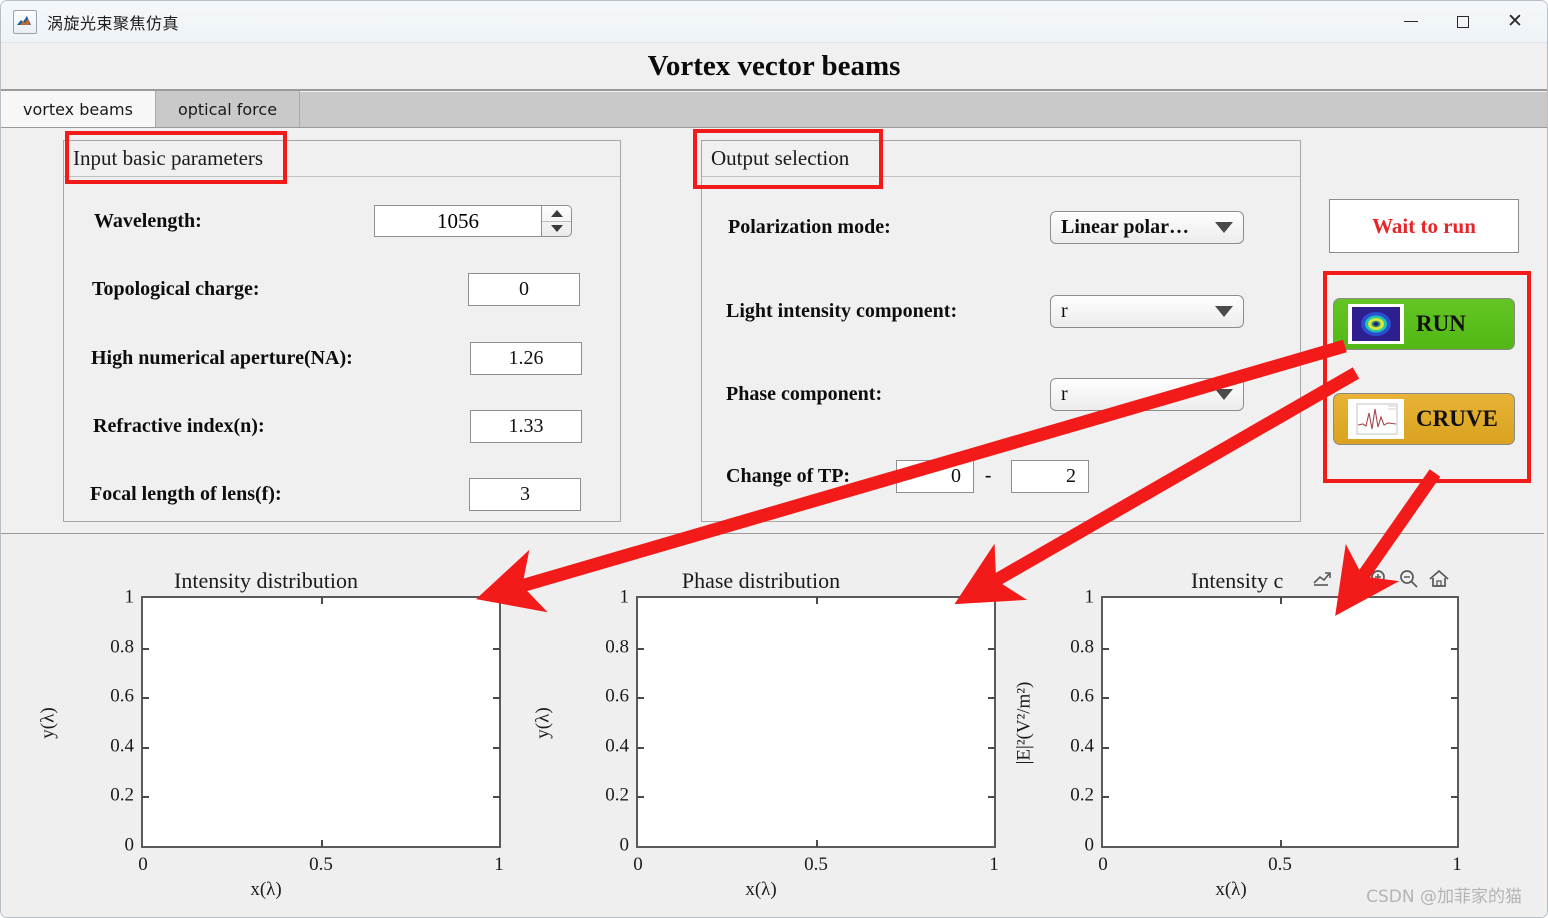  What do you see at coordinates (774, 22) in the screenshot?
I see `title-bar: 涡旋光束聚焦仿真 ✕` at bounding box center [774, 22].